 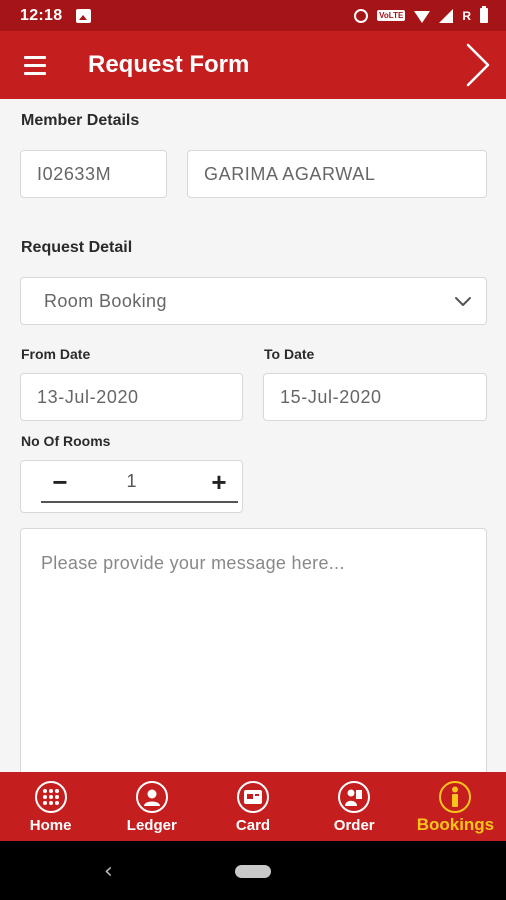 I want to click on wifi-icon, so click(x=422, y=16).